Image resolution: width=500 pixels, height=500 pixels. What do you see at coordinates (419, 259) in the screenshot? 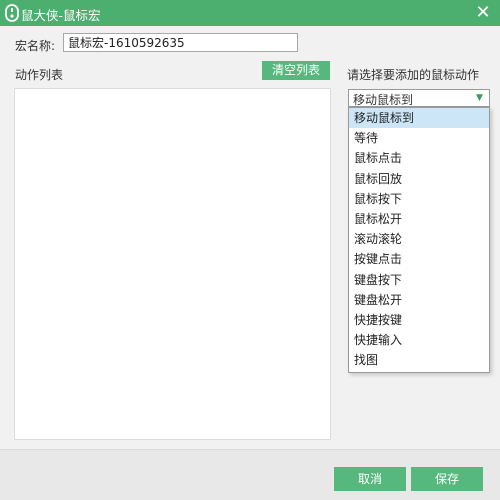
I see `dropdown-option: 按键点击` at bounding box center [419, 259].